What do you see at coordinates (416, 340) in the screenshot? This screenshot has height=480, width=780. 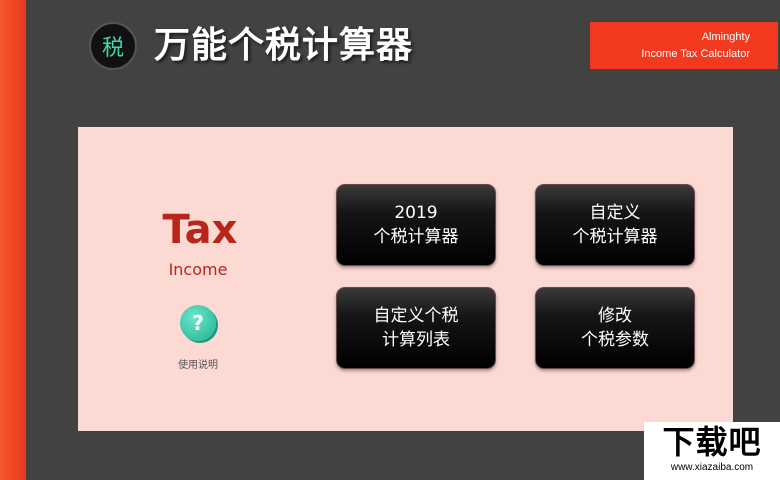 I see `button-line2: 计算列表` at bounding box center [416, 340].